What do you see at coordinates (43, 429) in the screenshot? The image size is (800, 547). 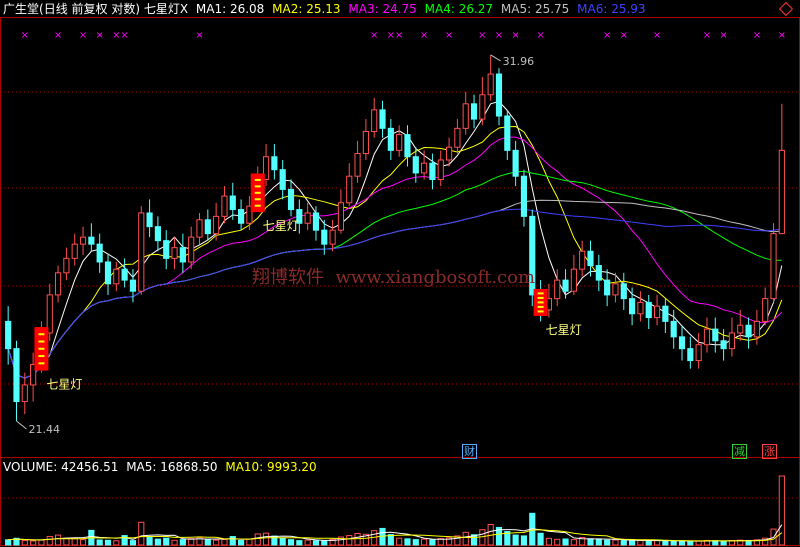 I see `low-price-label: 21.44` at bounding box center [43, 429].